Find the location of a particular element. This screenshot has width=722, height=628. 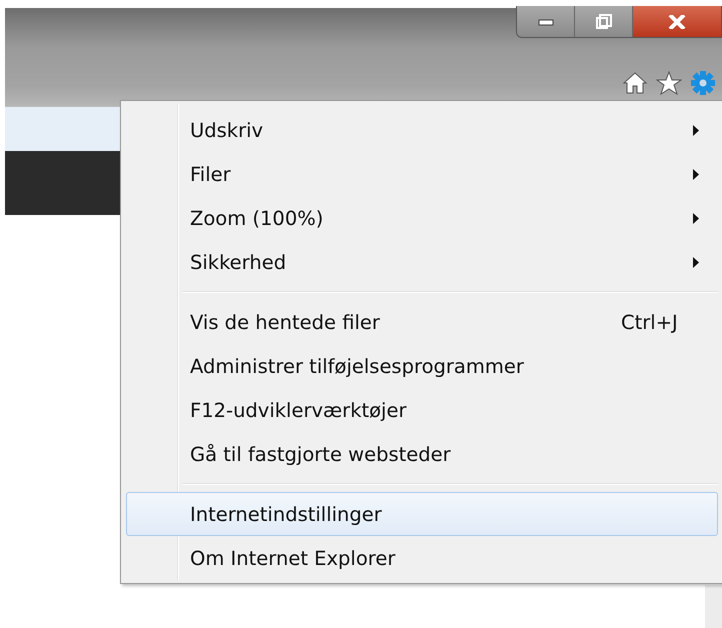

minimize-button is located at coordinates (546, 21).